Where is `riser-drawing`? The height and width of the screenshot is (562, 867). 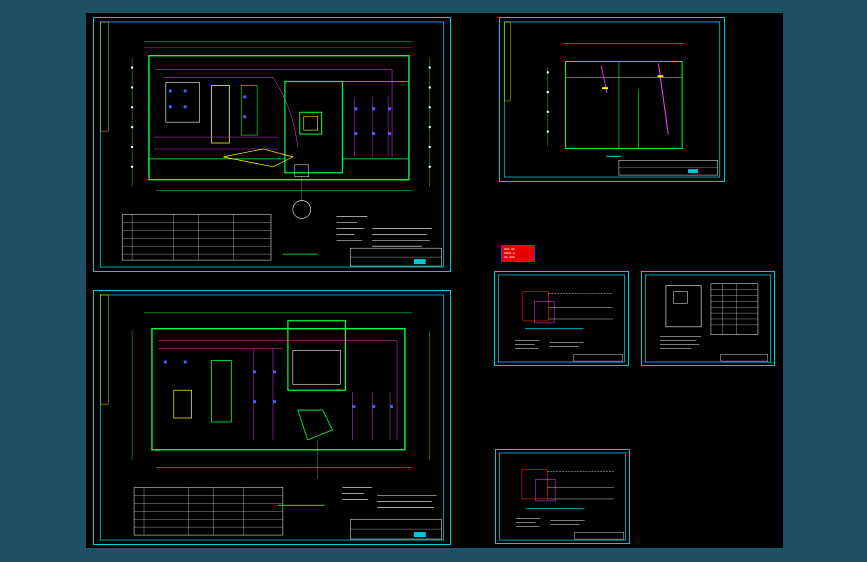
riser-drawing is located at coordinates (612, 99).